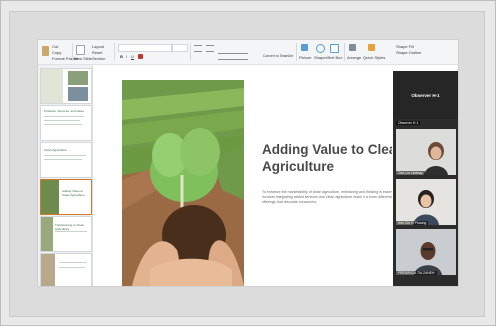  Describe the element at coordinates (45, 51) in the screenshot. I see `paste-icon` at that location.